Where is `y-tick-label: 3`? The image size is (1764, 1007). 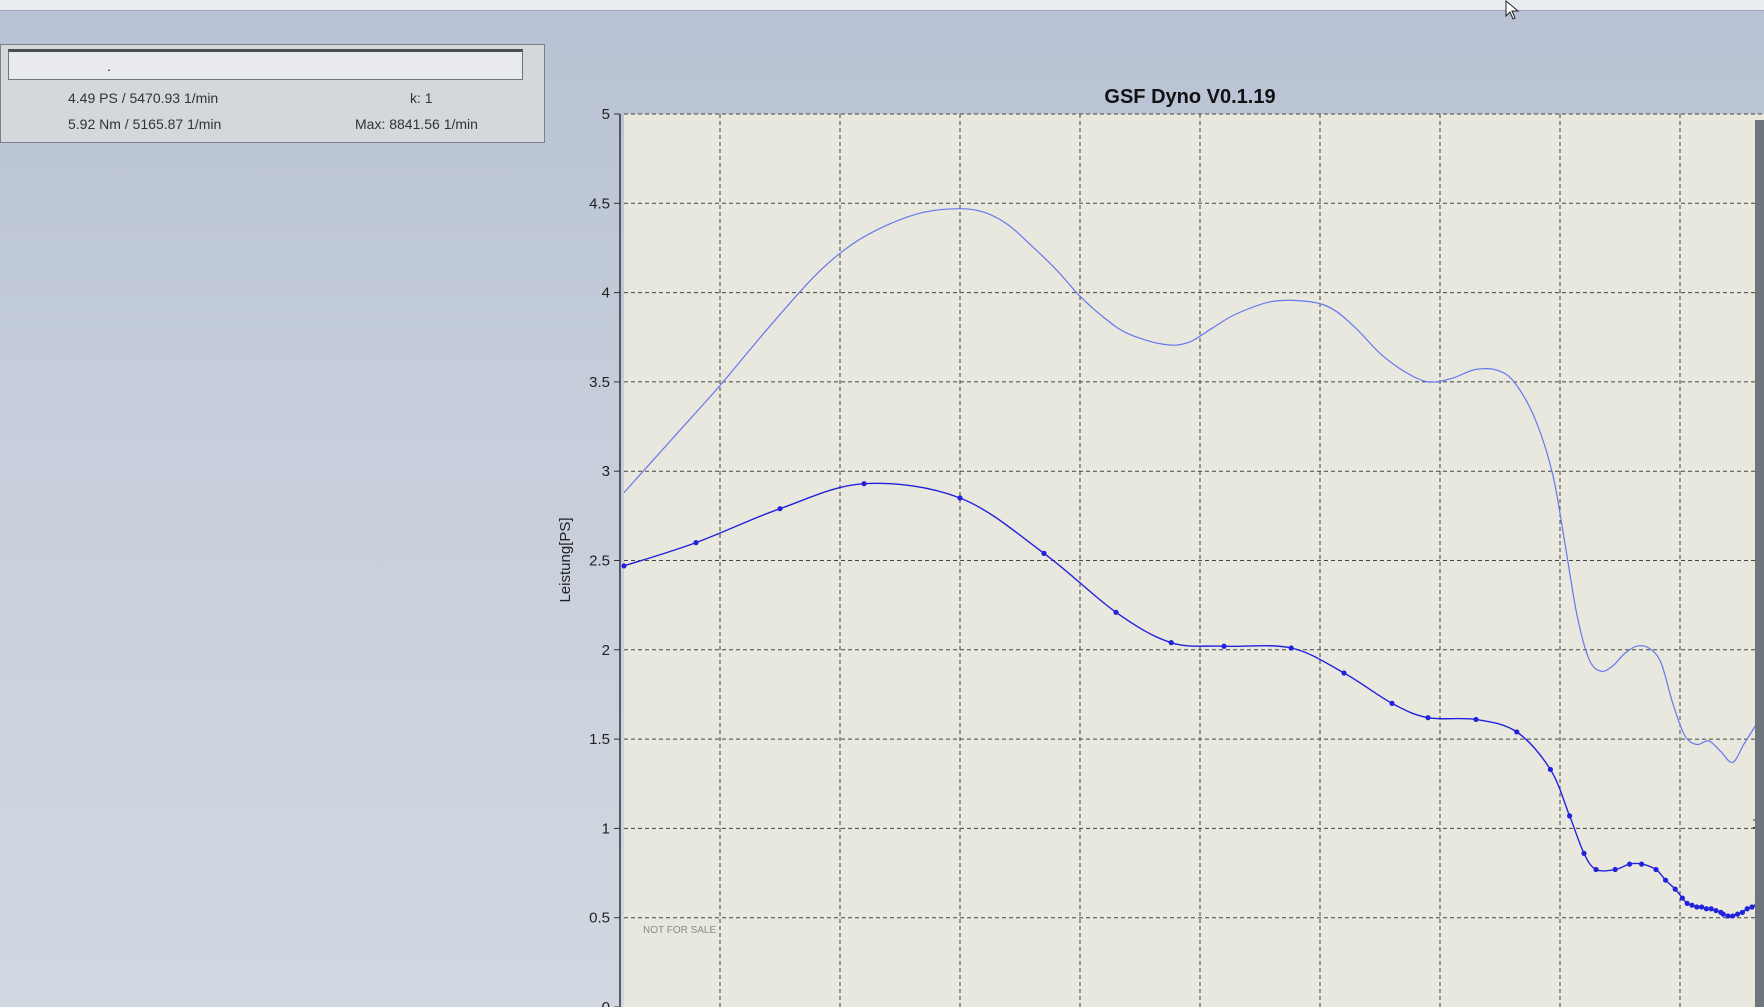
y-tick-label: 3 is located at coordinates (606, 471).